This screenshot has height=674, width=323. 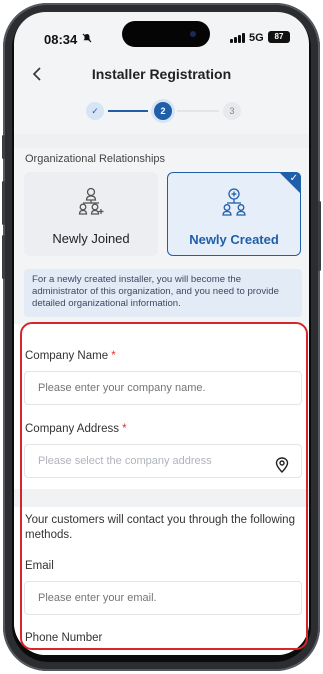 What do you see at coordinates (87, 39) in the screenshot?
I see `bell-slash-icon` at bounding box center [87, 39].